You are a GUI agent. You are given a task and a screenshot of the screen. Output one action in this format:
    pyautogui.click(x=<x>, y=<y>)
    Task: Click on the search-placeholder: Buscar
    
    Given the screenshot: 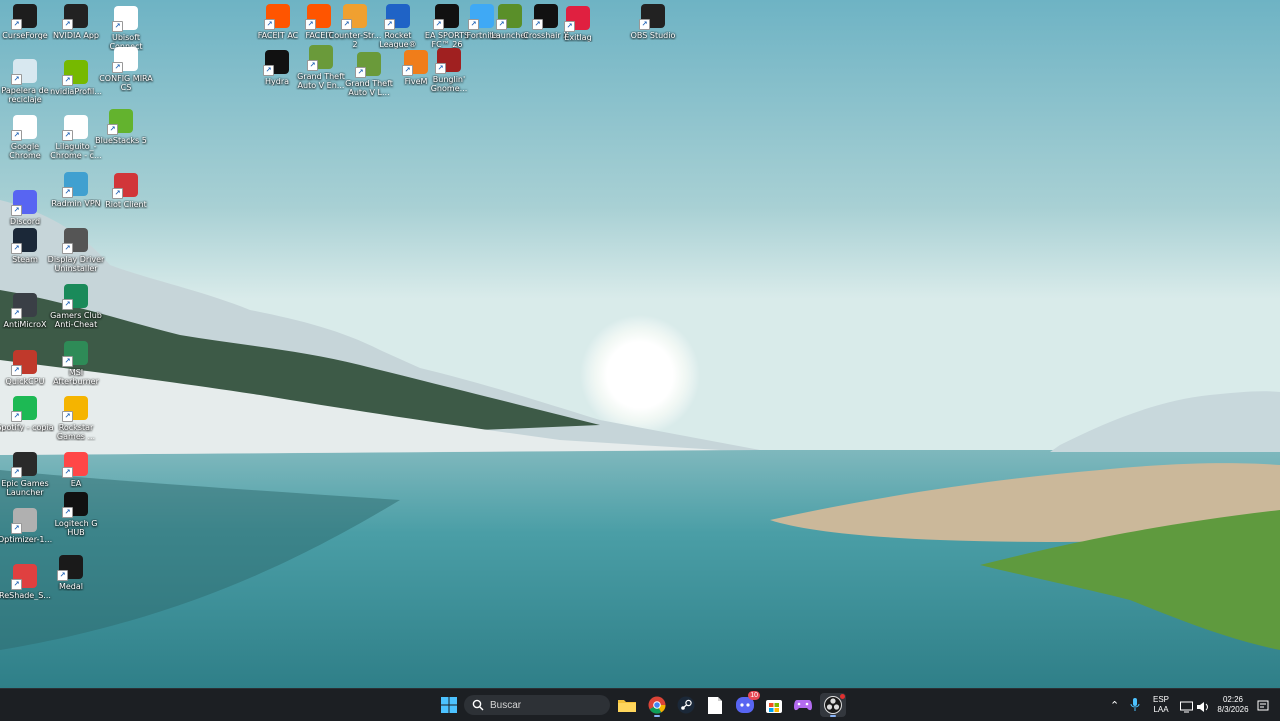 What is the action you would take?
    pyautogui.click(x=506, y=705)
    